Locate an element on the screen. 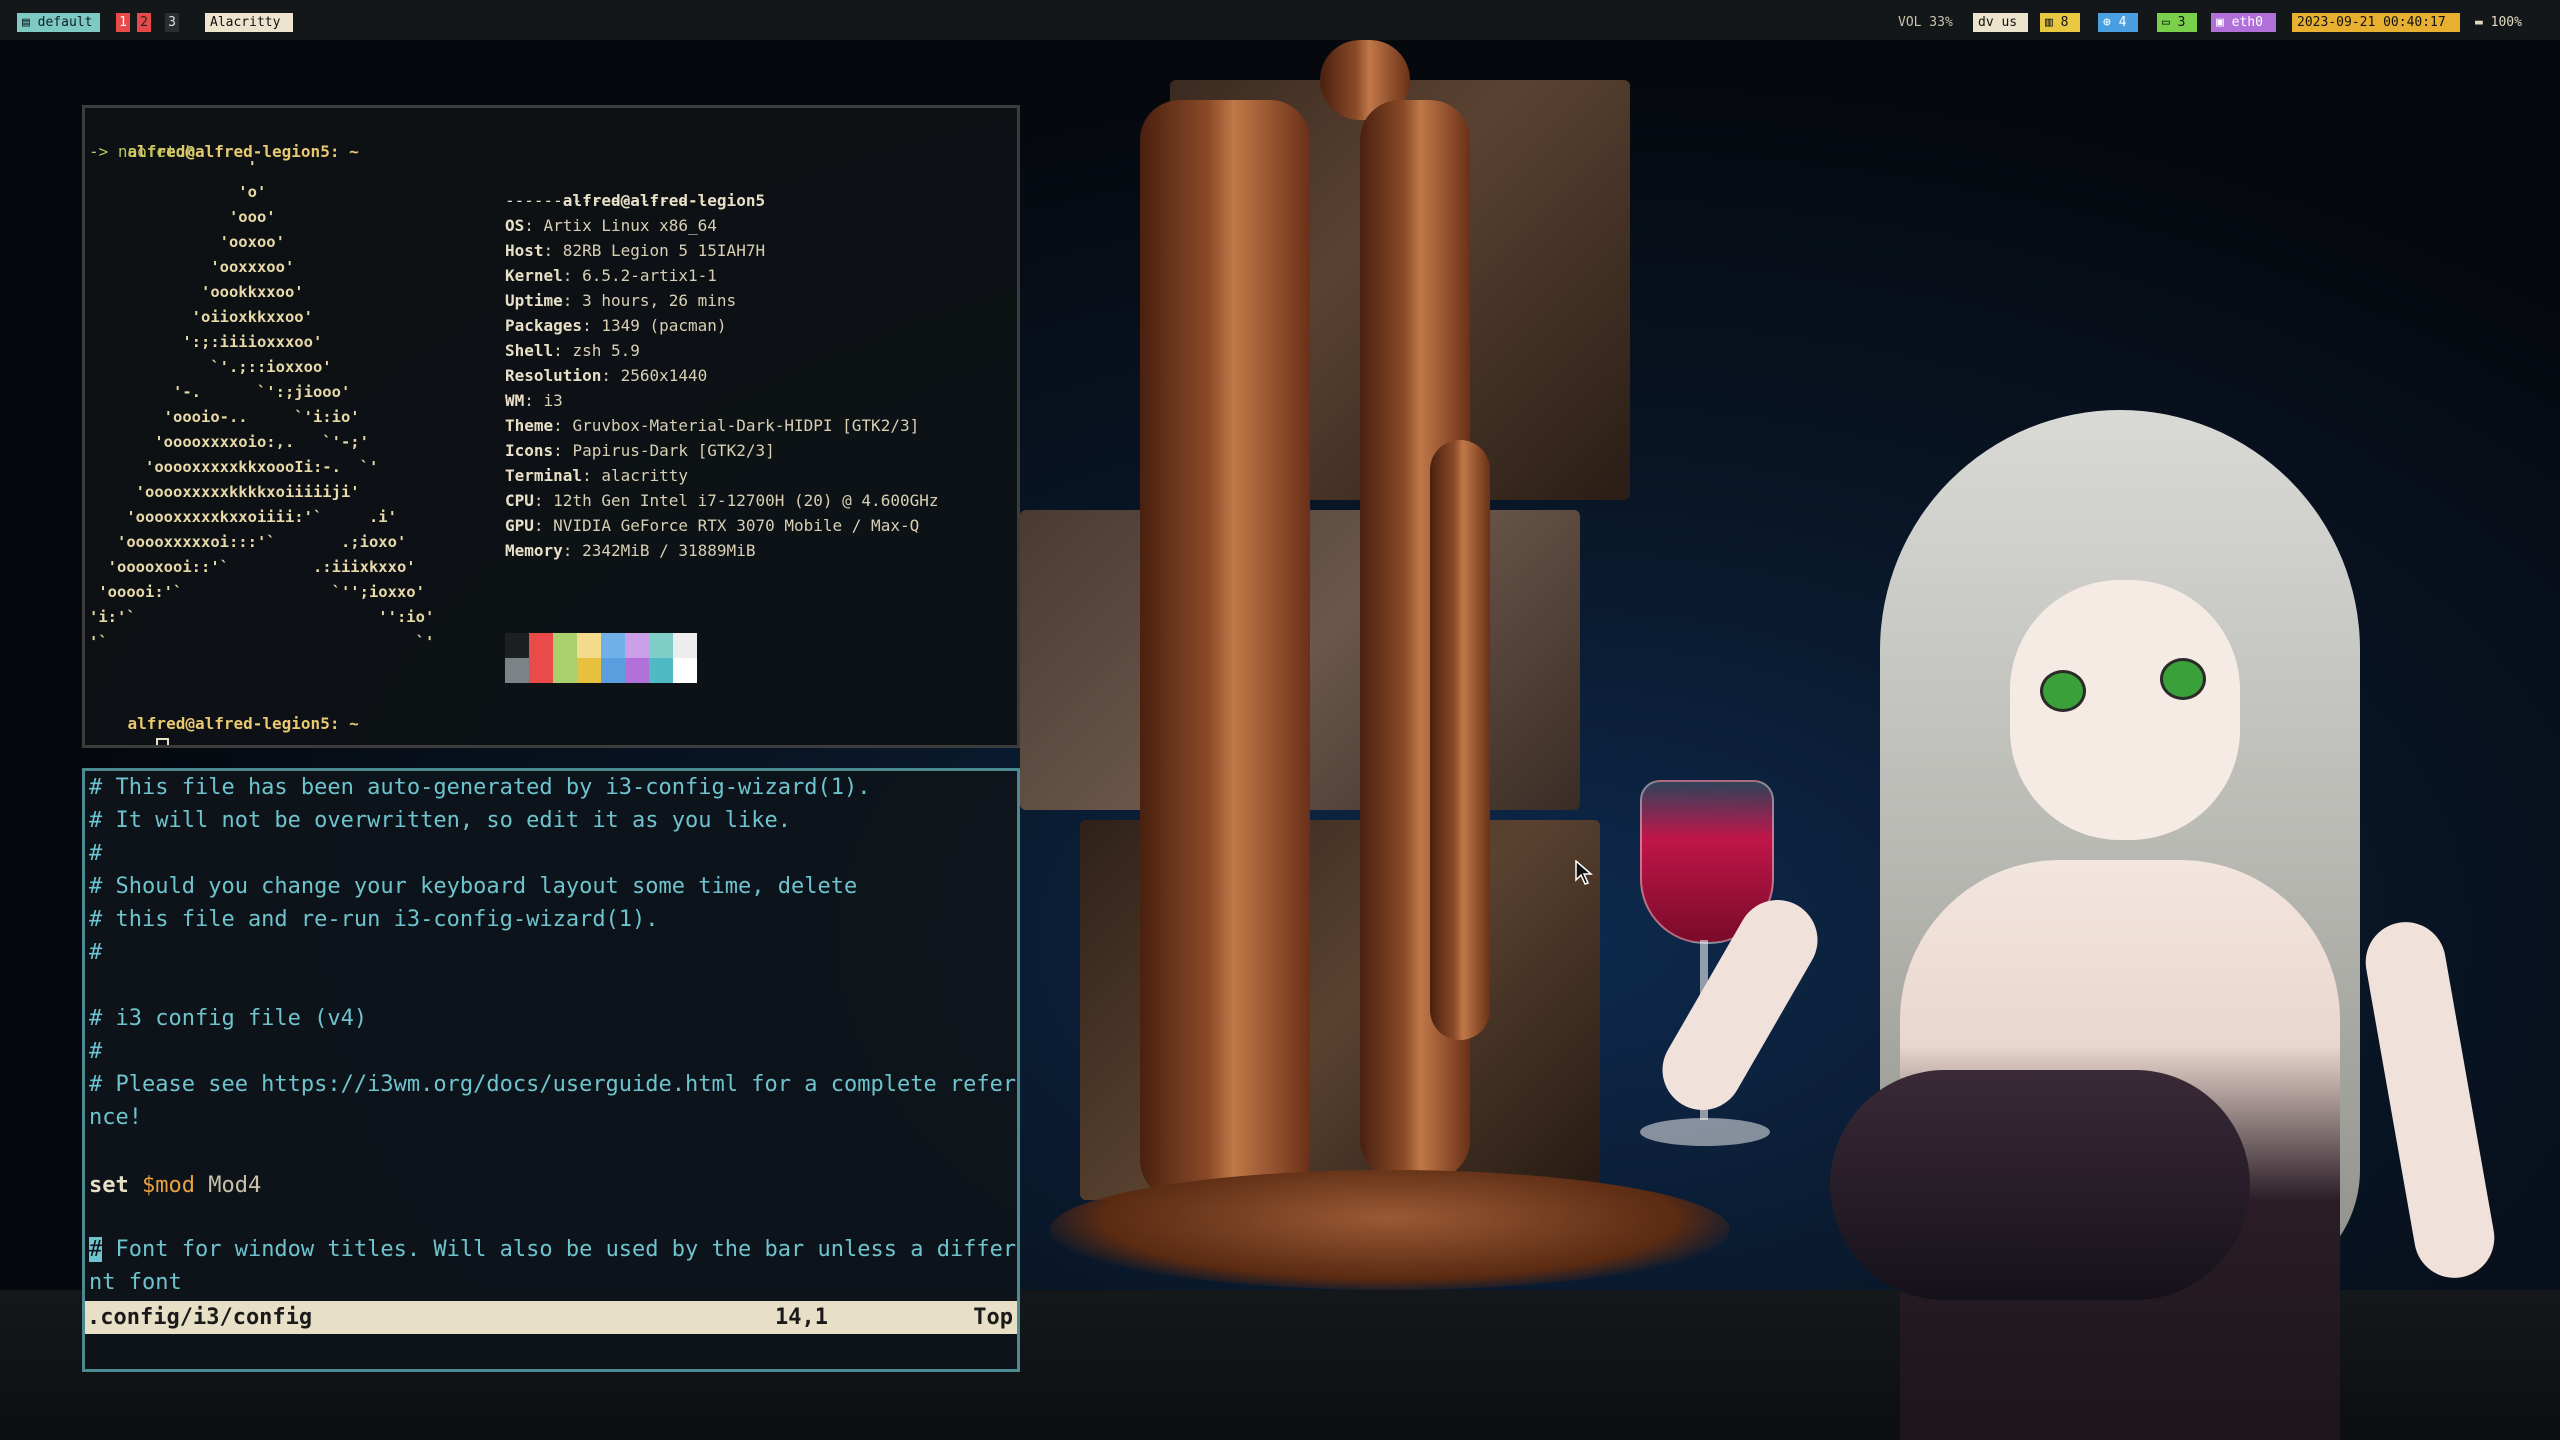  neofetch-info-value: : 2342MiB / 31889MiB is located at coordinates (659, 550).